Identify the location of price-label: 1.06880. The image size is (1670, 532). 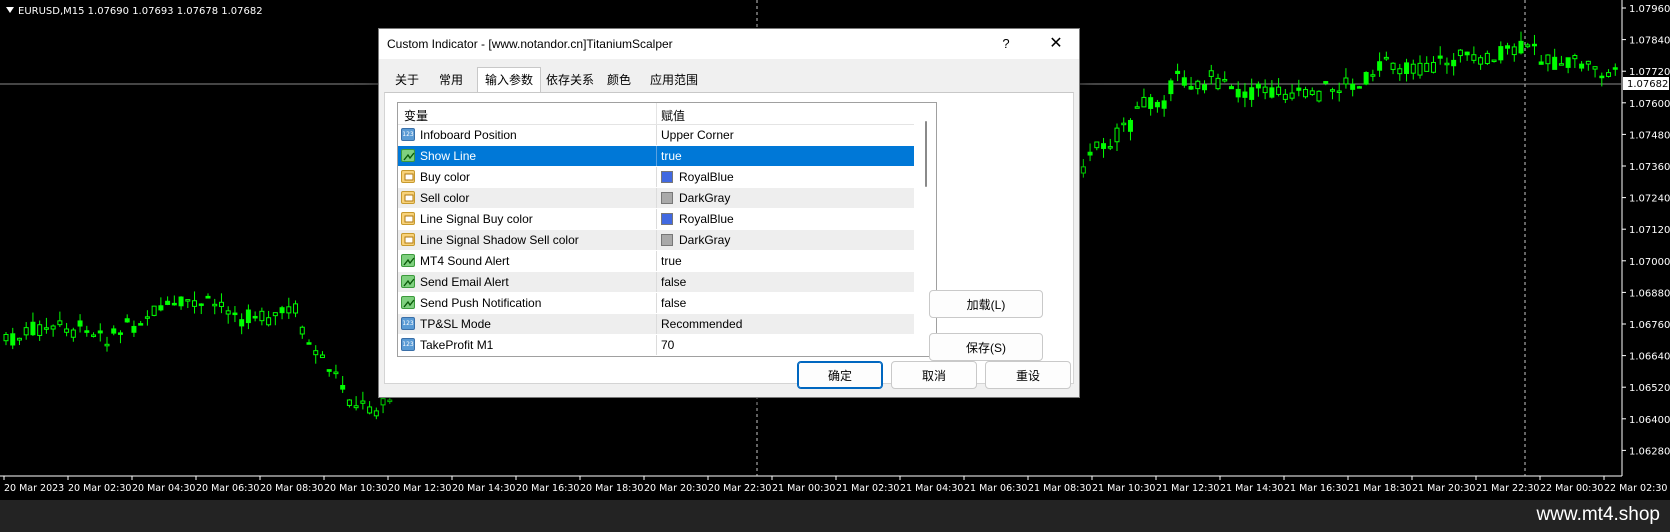
(1649, 293).